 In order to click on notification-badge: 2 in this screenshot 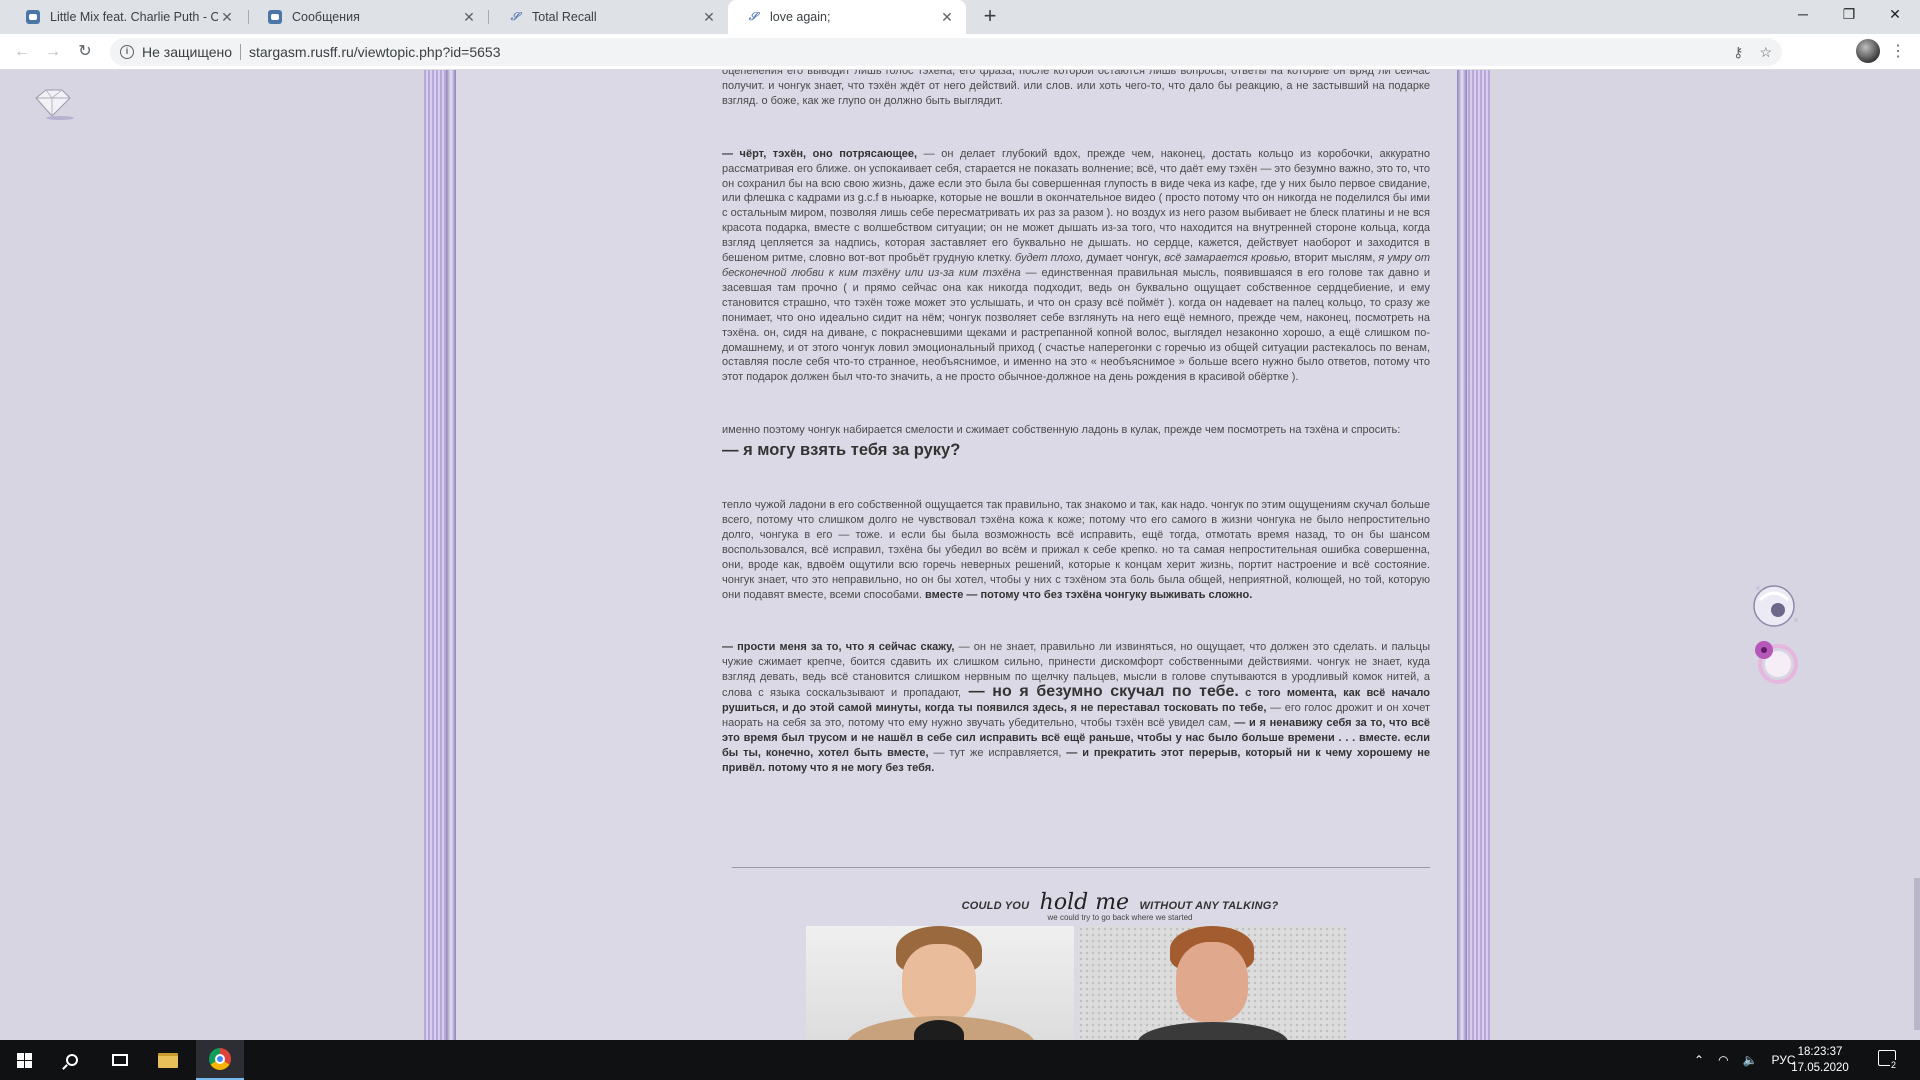, I will do `click(1894, 1065)`.